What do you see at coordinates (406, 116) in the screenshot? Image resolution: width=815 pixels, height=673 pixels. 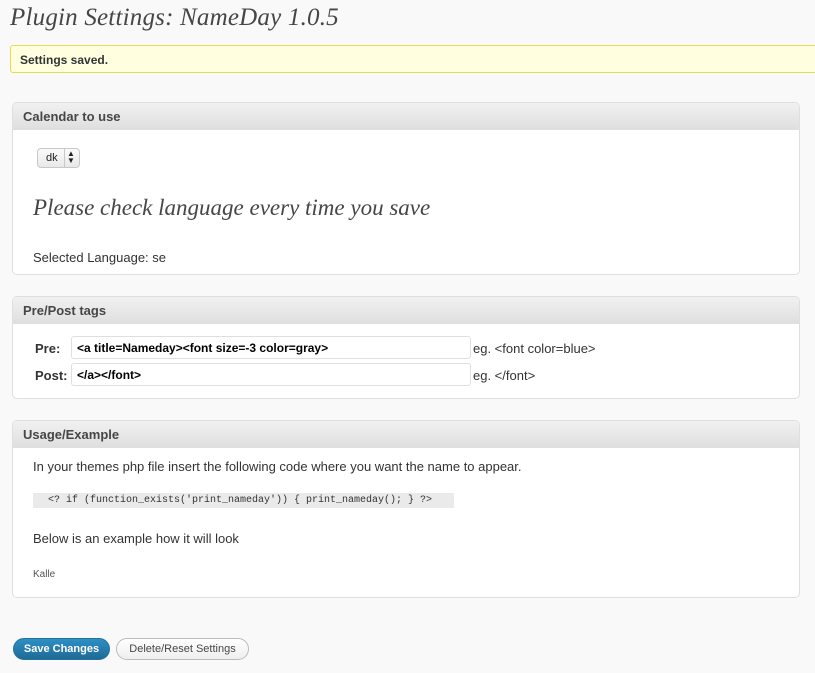 I see `calendar-panel-header: Calendar to use` at bounding box center [406, 116].